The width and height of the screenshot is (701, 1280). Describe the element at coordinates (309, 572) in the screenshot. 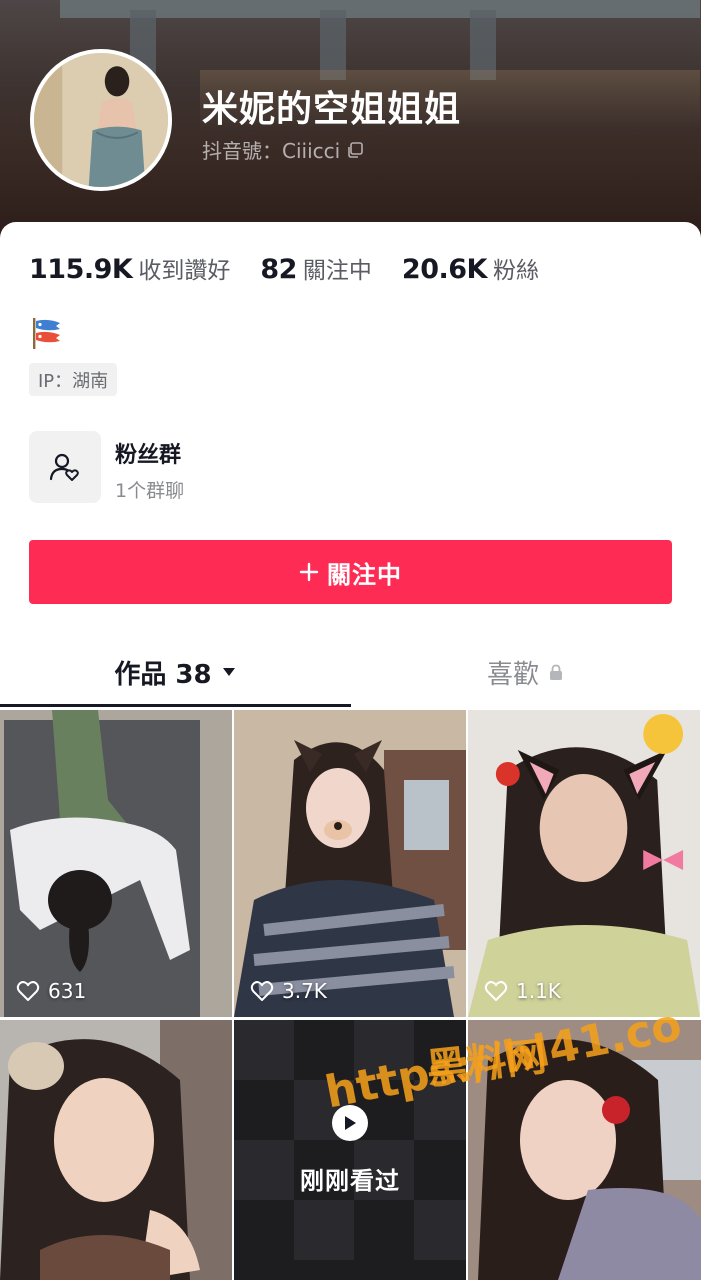

I see `plus-icon` at that location.